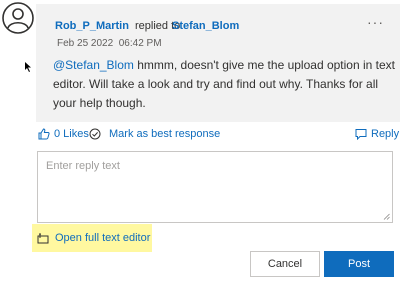 Image resolution: width=400 pixels, height=282 pixels. What do you see at coordinates (28, 67) in the screenshot?
I see `mouse-cursor-icon` at bounding box center [28, 67].